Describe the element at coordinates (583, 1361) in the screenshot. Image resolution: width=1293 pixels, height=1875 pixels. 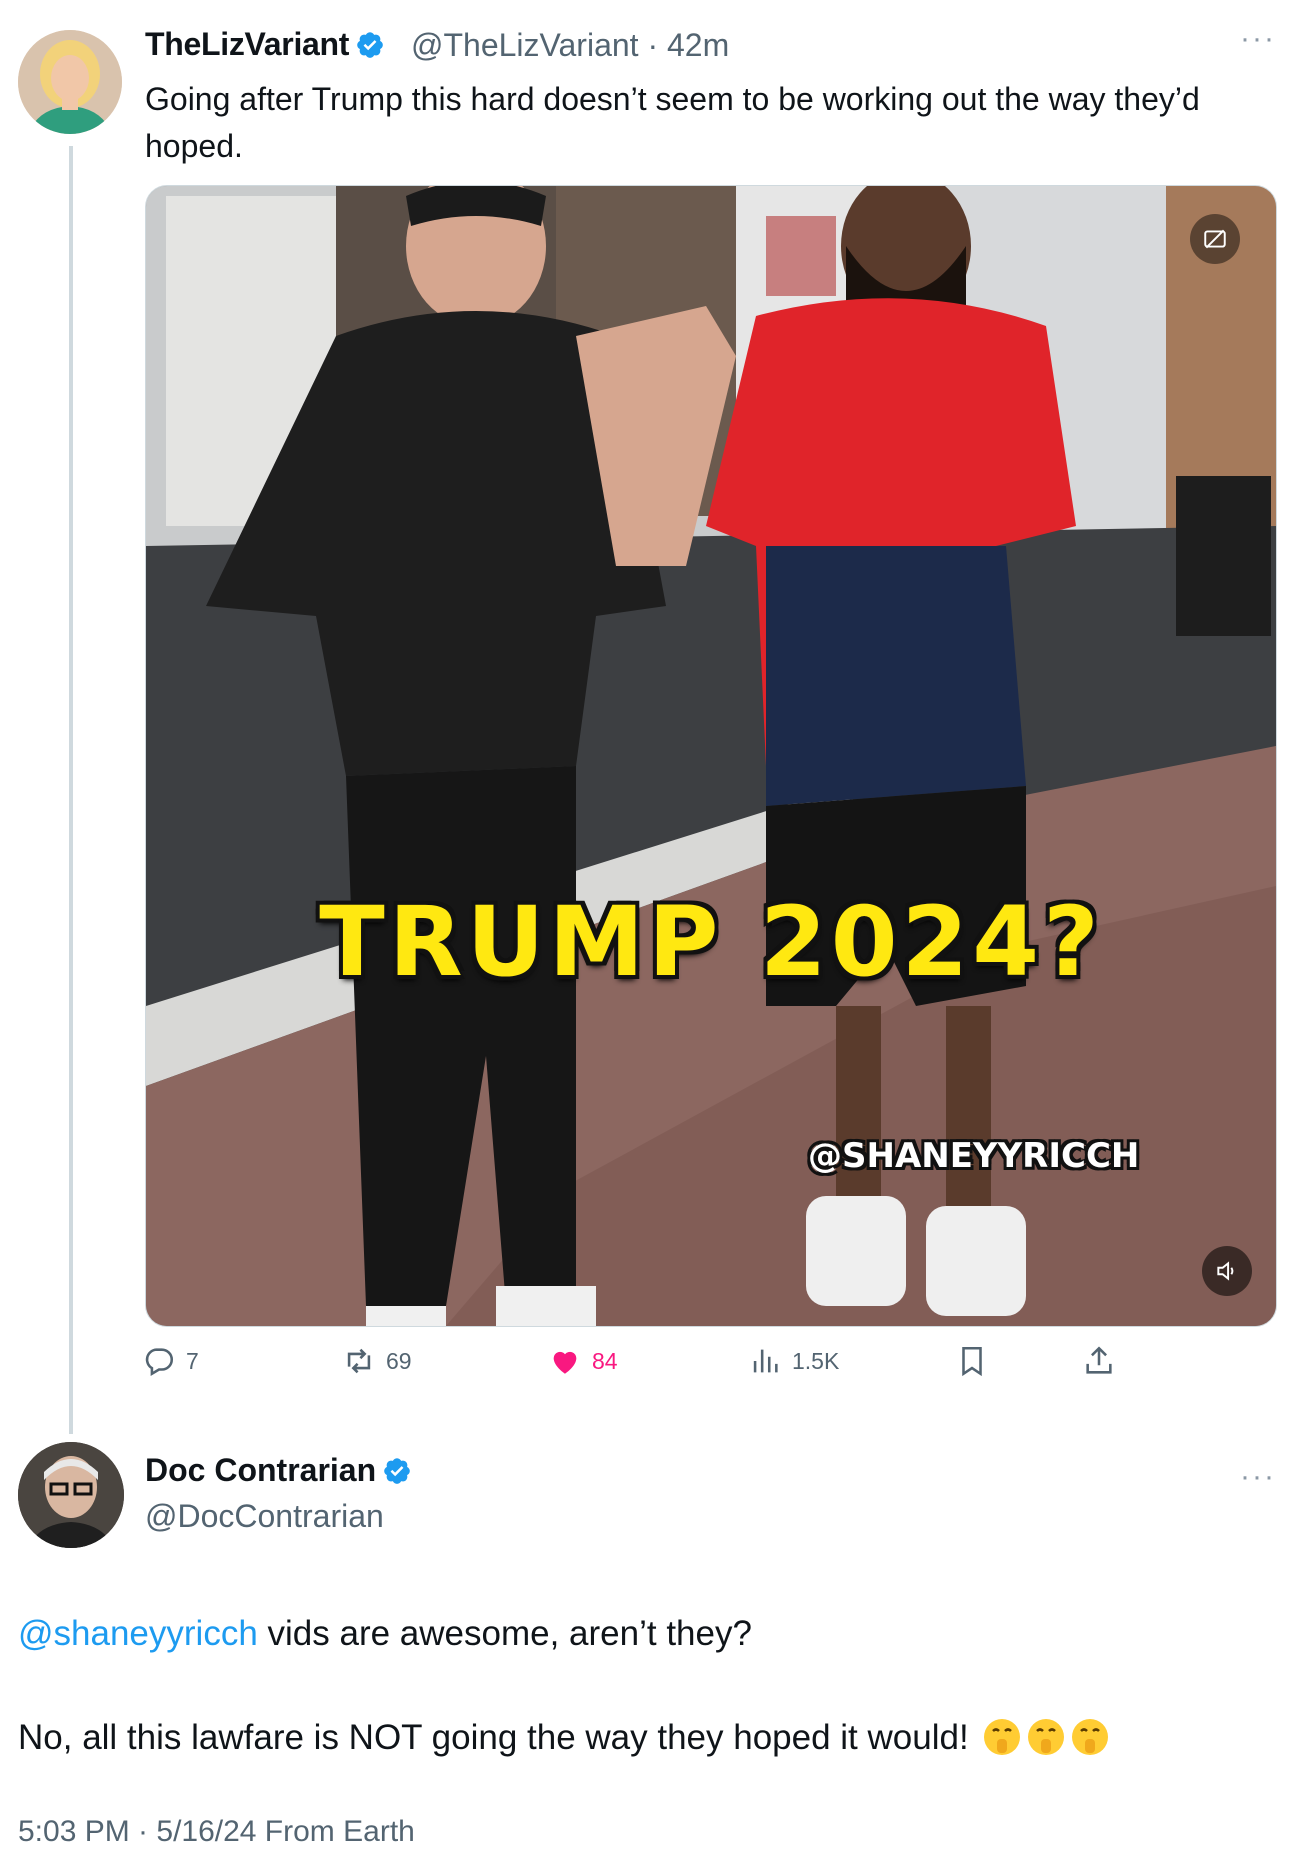
I see `like-button: 84` at that location.